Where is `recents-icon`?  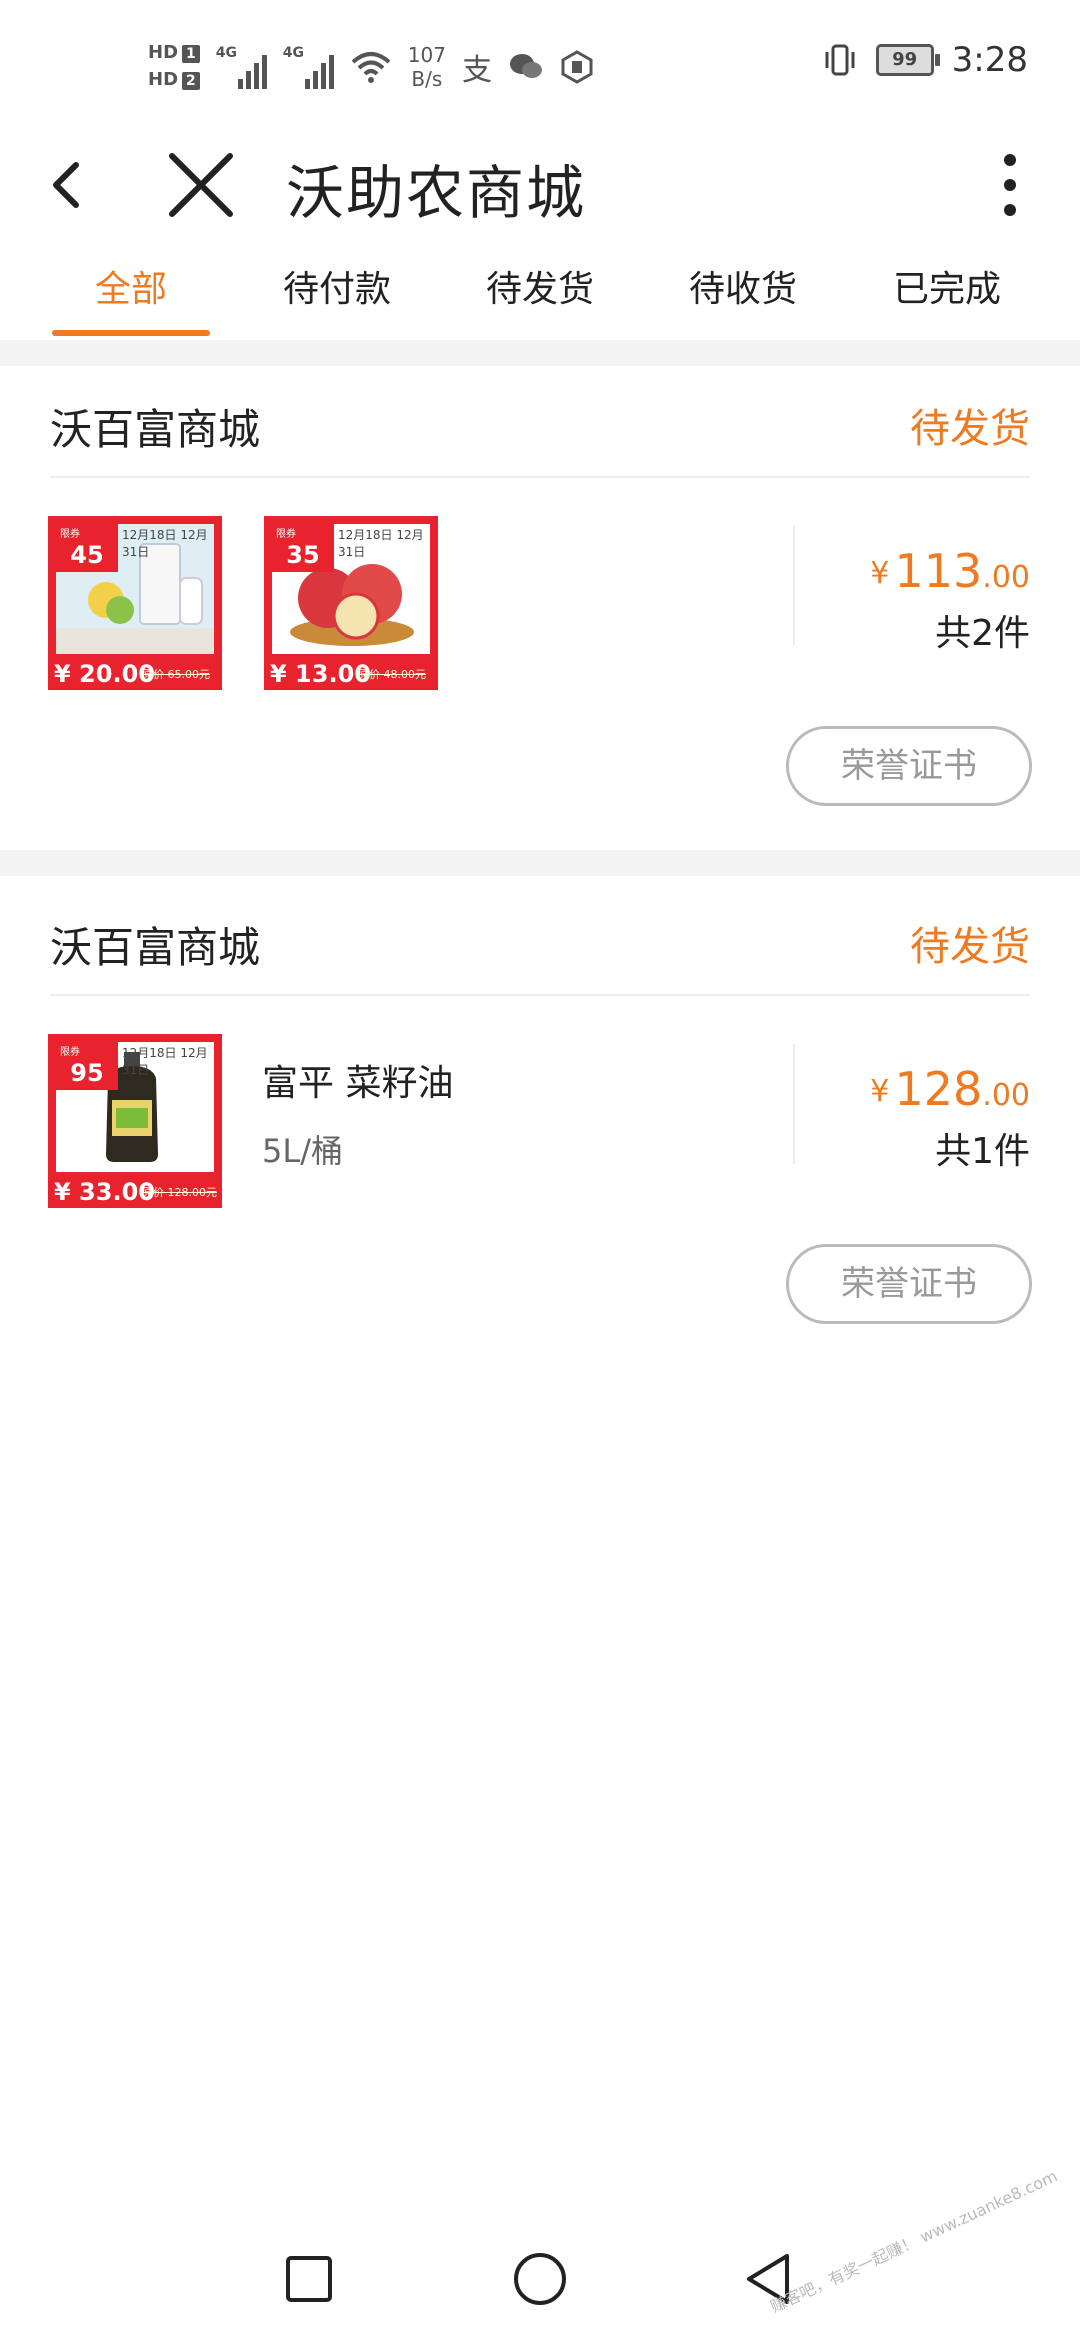 recents-icon is located at coordinates (309, 2279).